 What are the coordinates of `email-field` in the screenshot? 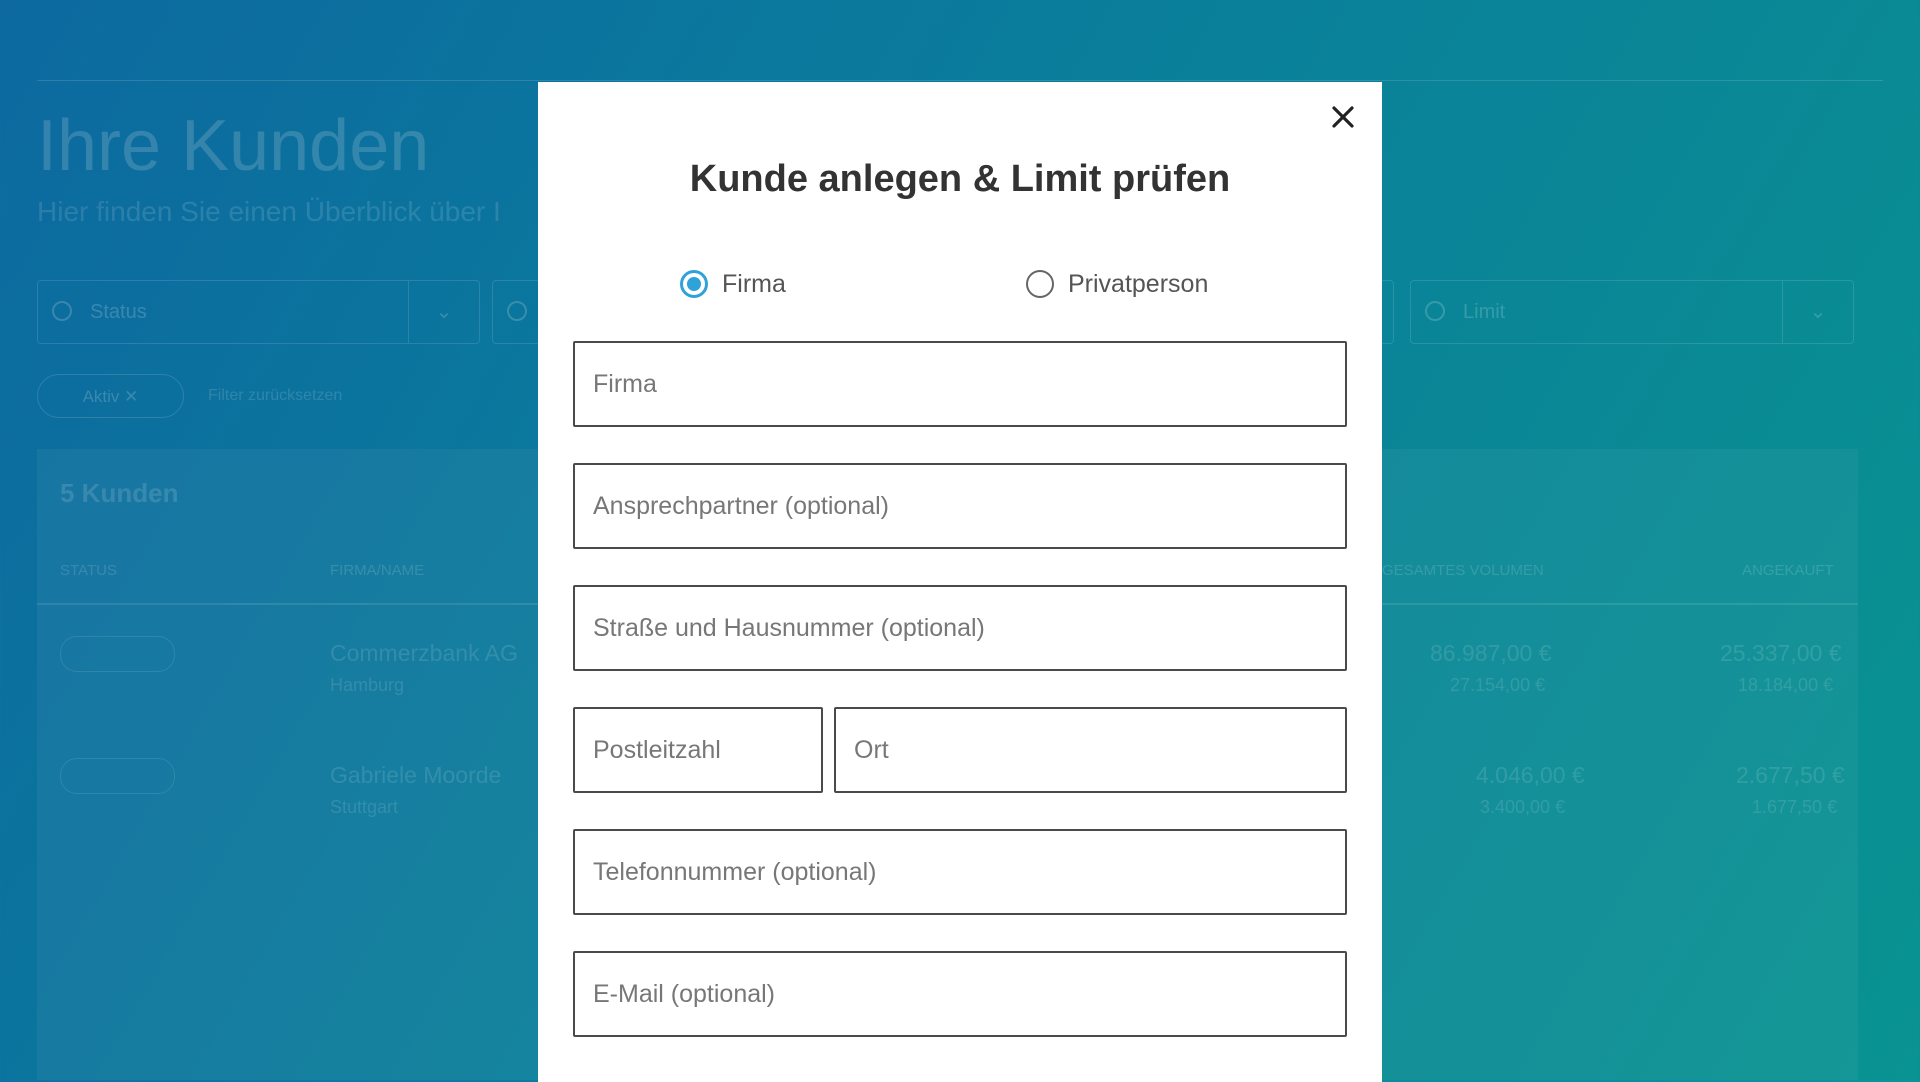 It's located at (960, 994).